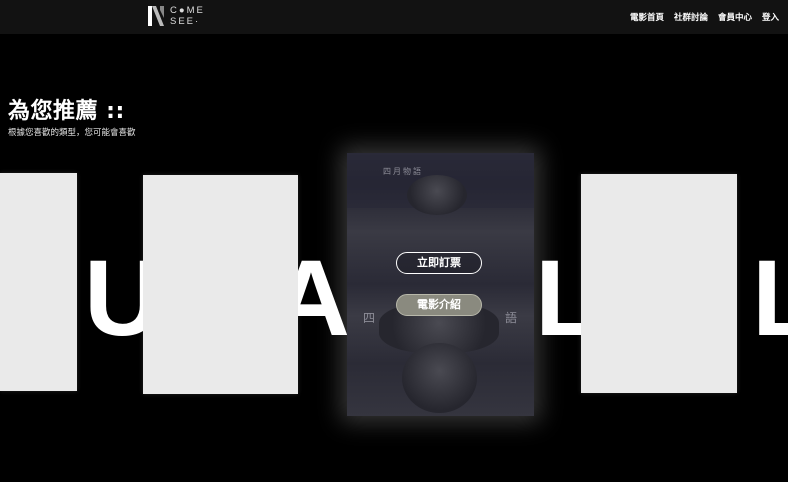 This screenshot has height=482, width=788. I want to click on movie-info-button: 電影介紹, so click(439, 305).